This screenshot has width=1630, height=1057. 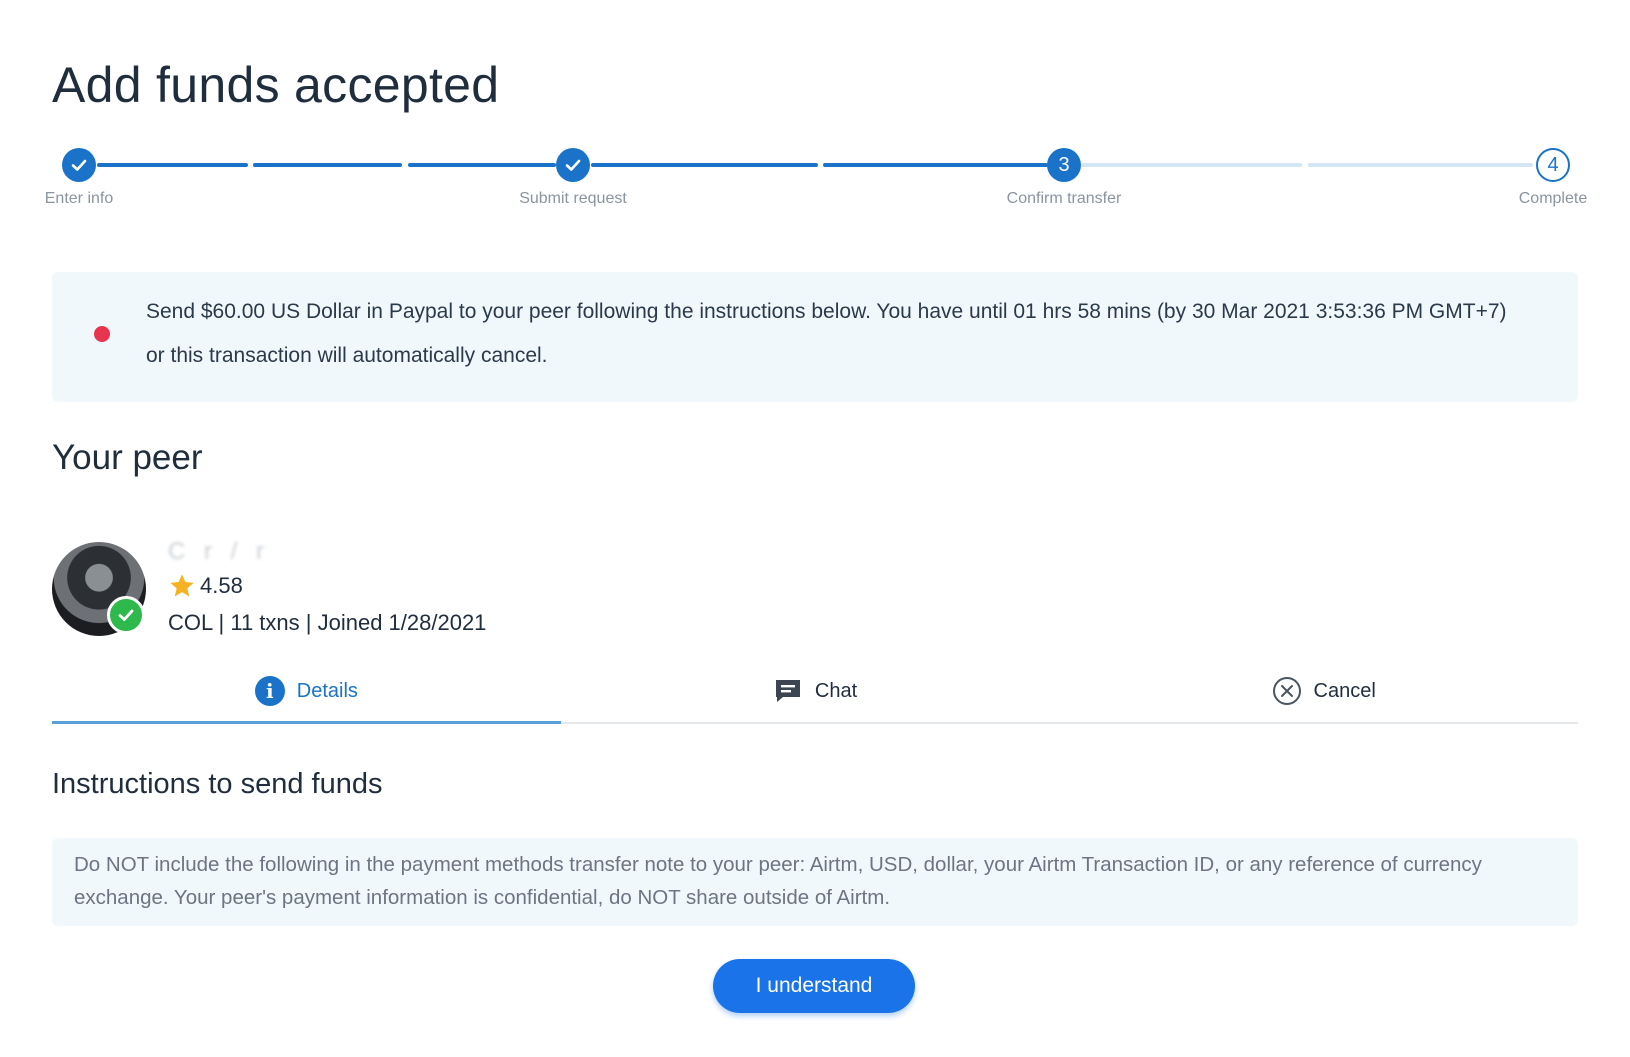 What do you see at coordinates (1064, 165) in the screenshot?
I see `step-number-3: 3` at bounding box center [1064, 165].